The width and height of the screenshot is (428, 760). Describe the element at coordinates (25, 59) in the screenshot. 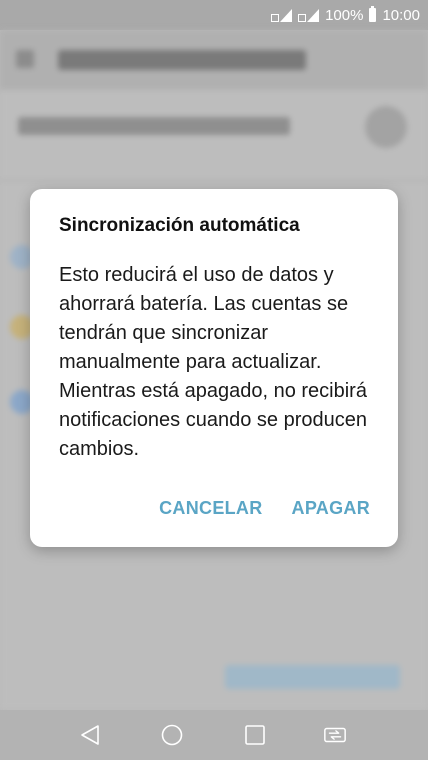

I see `background-back-icon` at that location.